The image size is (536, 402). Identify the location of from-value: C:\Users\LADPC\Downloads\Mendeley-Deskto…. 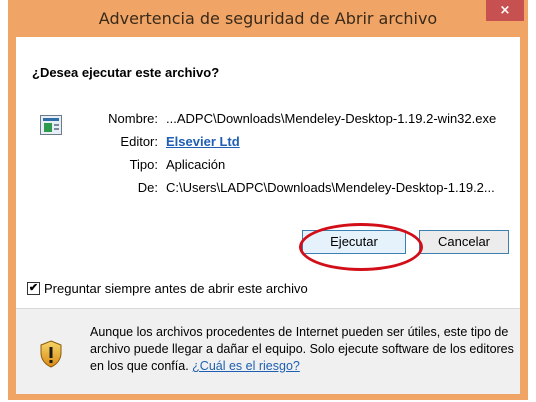
(330, 187).